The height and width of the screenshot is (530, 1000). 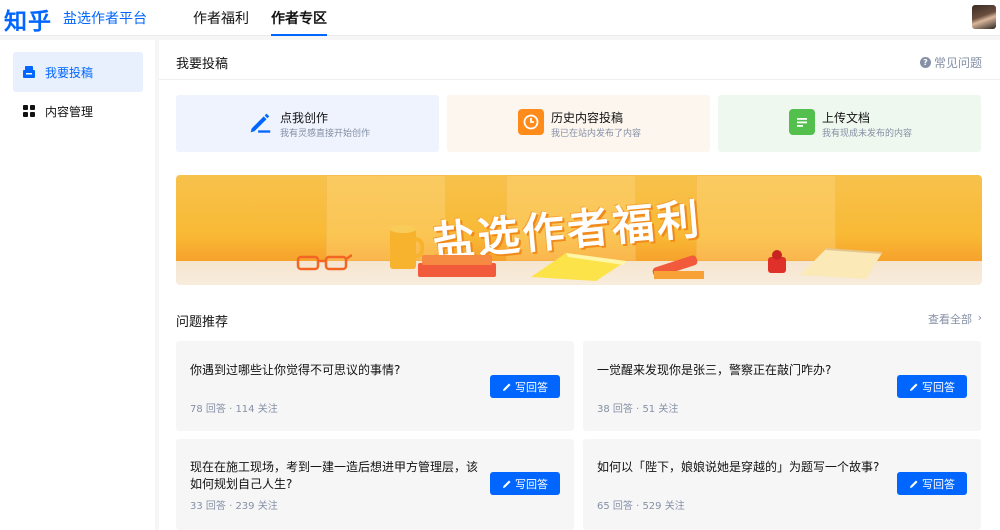 What do you see at coordinates (678, 267) in the screenshot?
I see `pencil-illustration` at bounding box center [678, 267].